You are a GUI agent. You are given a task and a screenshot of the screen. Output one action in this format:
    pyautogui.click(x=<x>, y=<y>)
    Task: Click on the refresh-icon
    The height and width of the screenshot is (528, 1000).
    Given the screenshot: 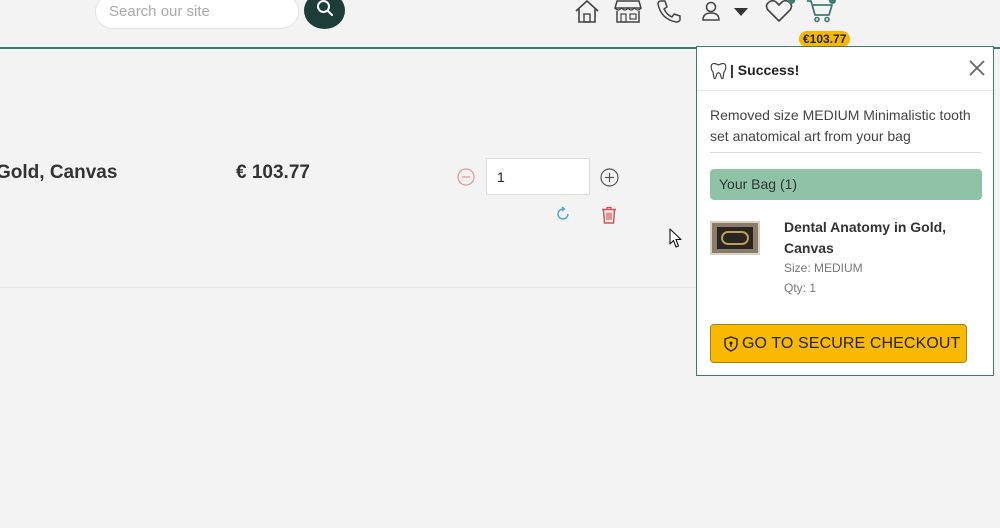 What is the action you would take?
    pyautogui.click(x=563, y=216)
    